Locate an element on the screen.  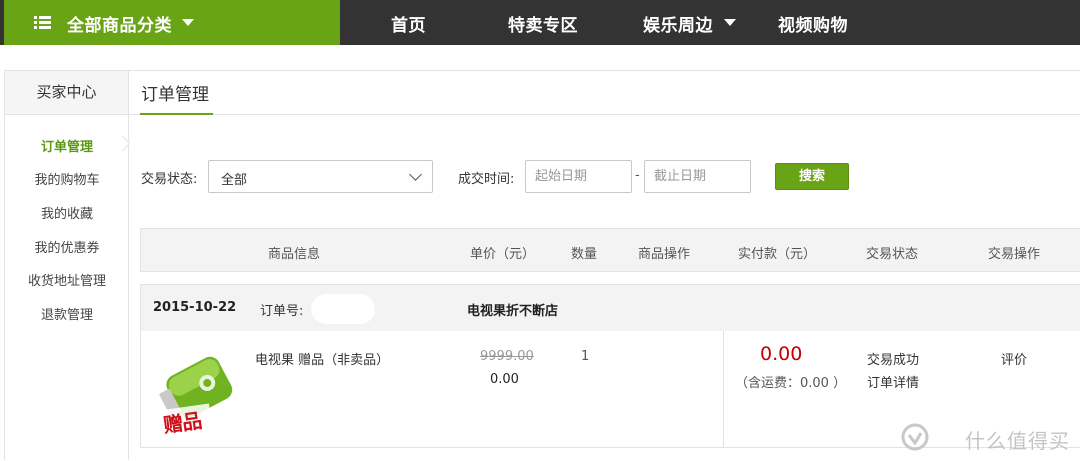
sidebar-item-orders: 订单管理 is located at coordinates (67, 145).